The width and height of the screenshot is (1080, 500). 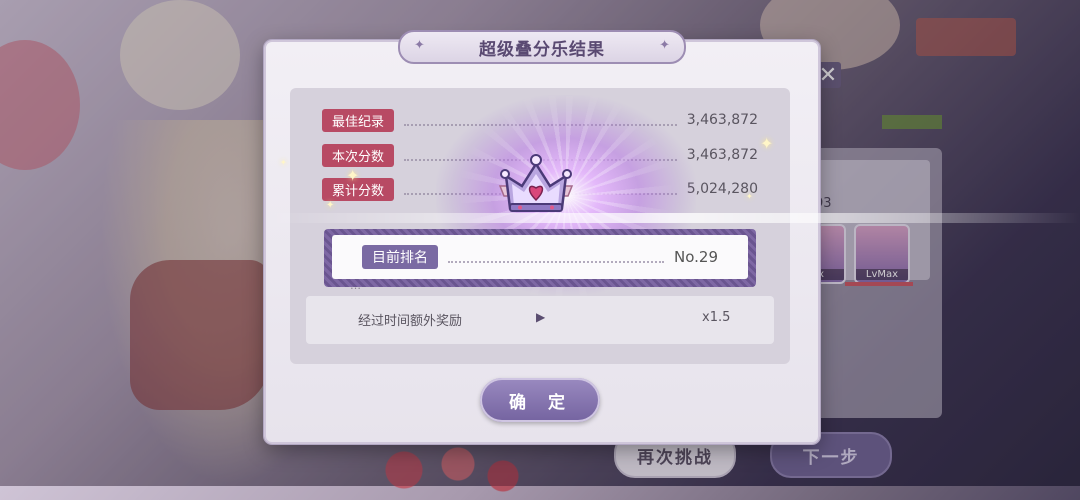 I want to click on stat-label: 本次分数, so click(x=358, y=155).